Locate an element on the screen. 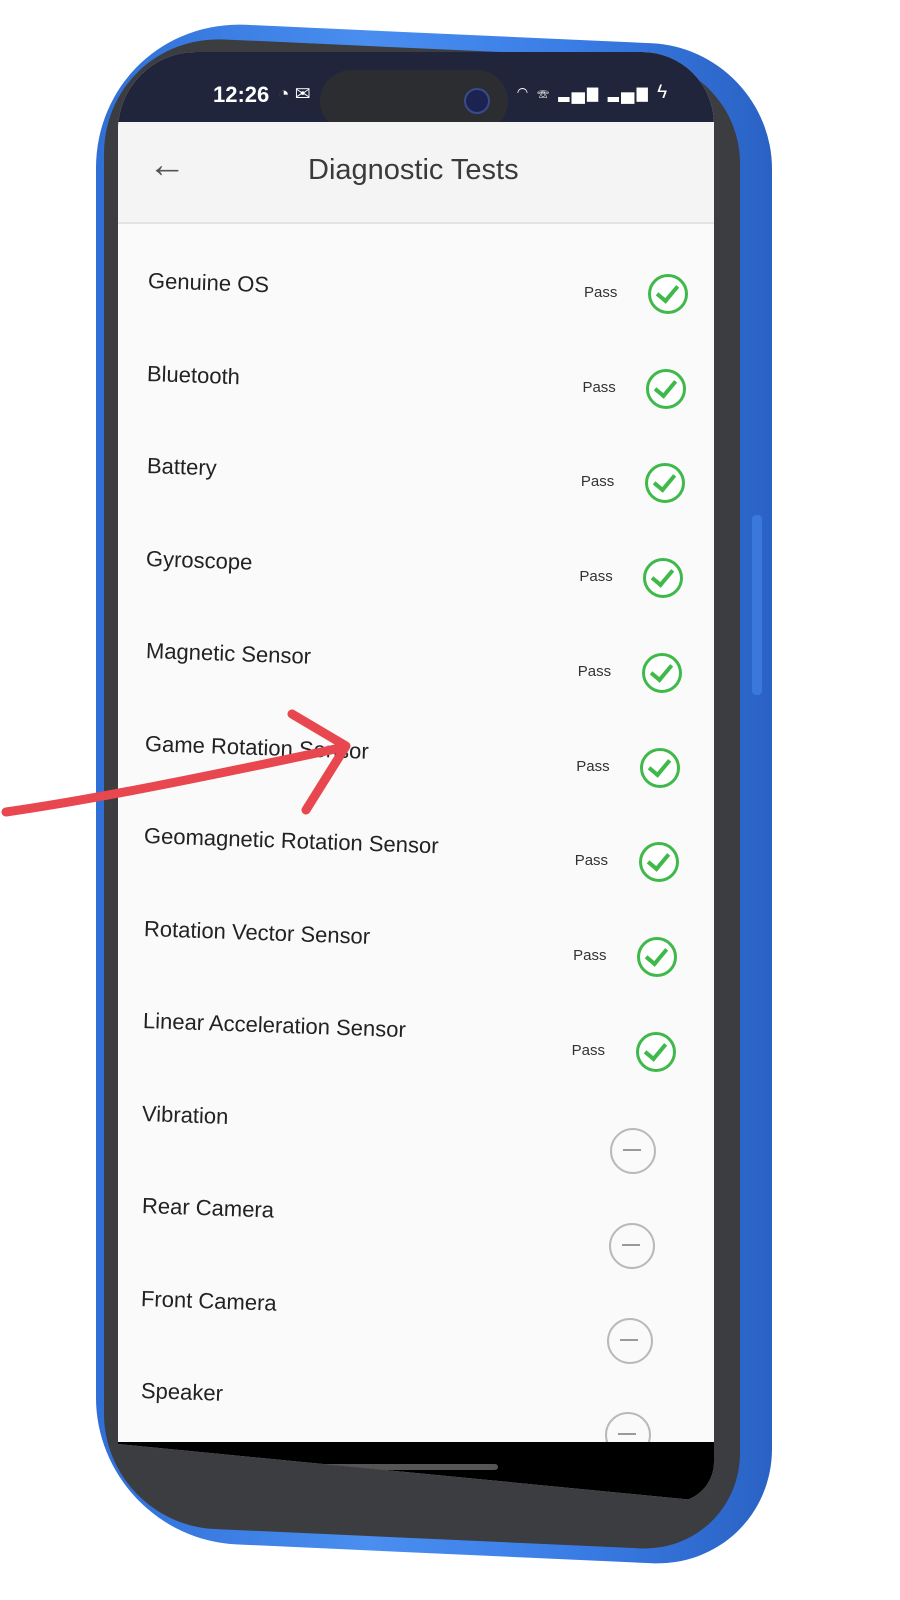  annotation-arrow-icon is located at coordinates (176, 763).